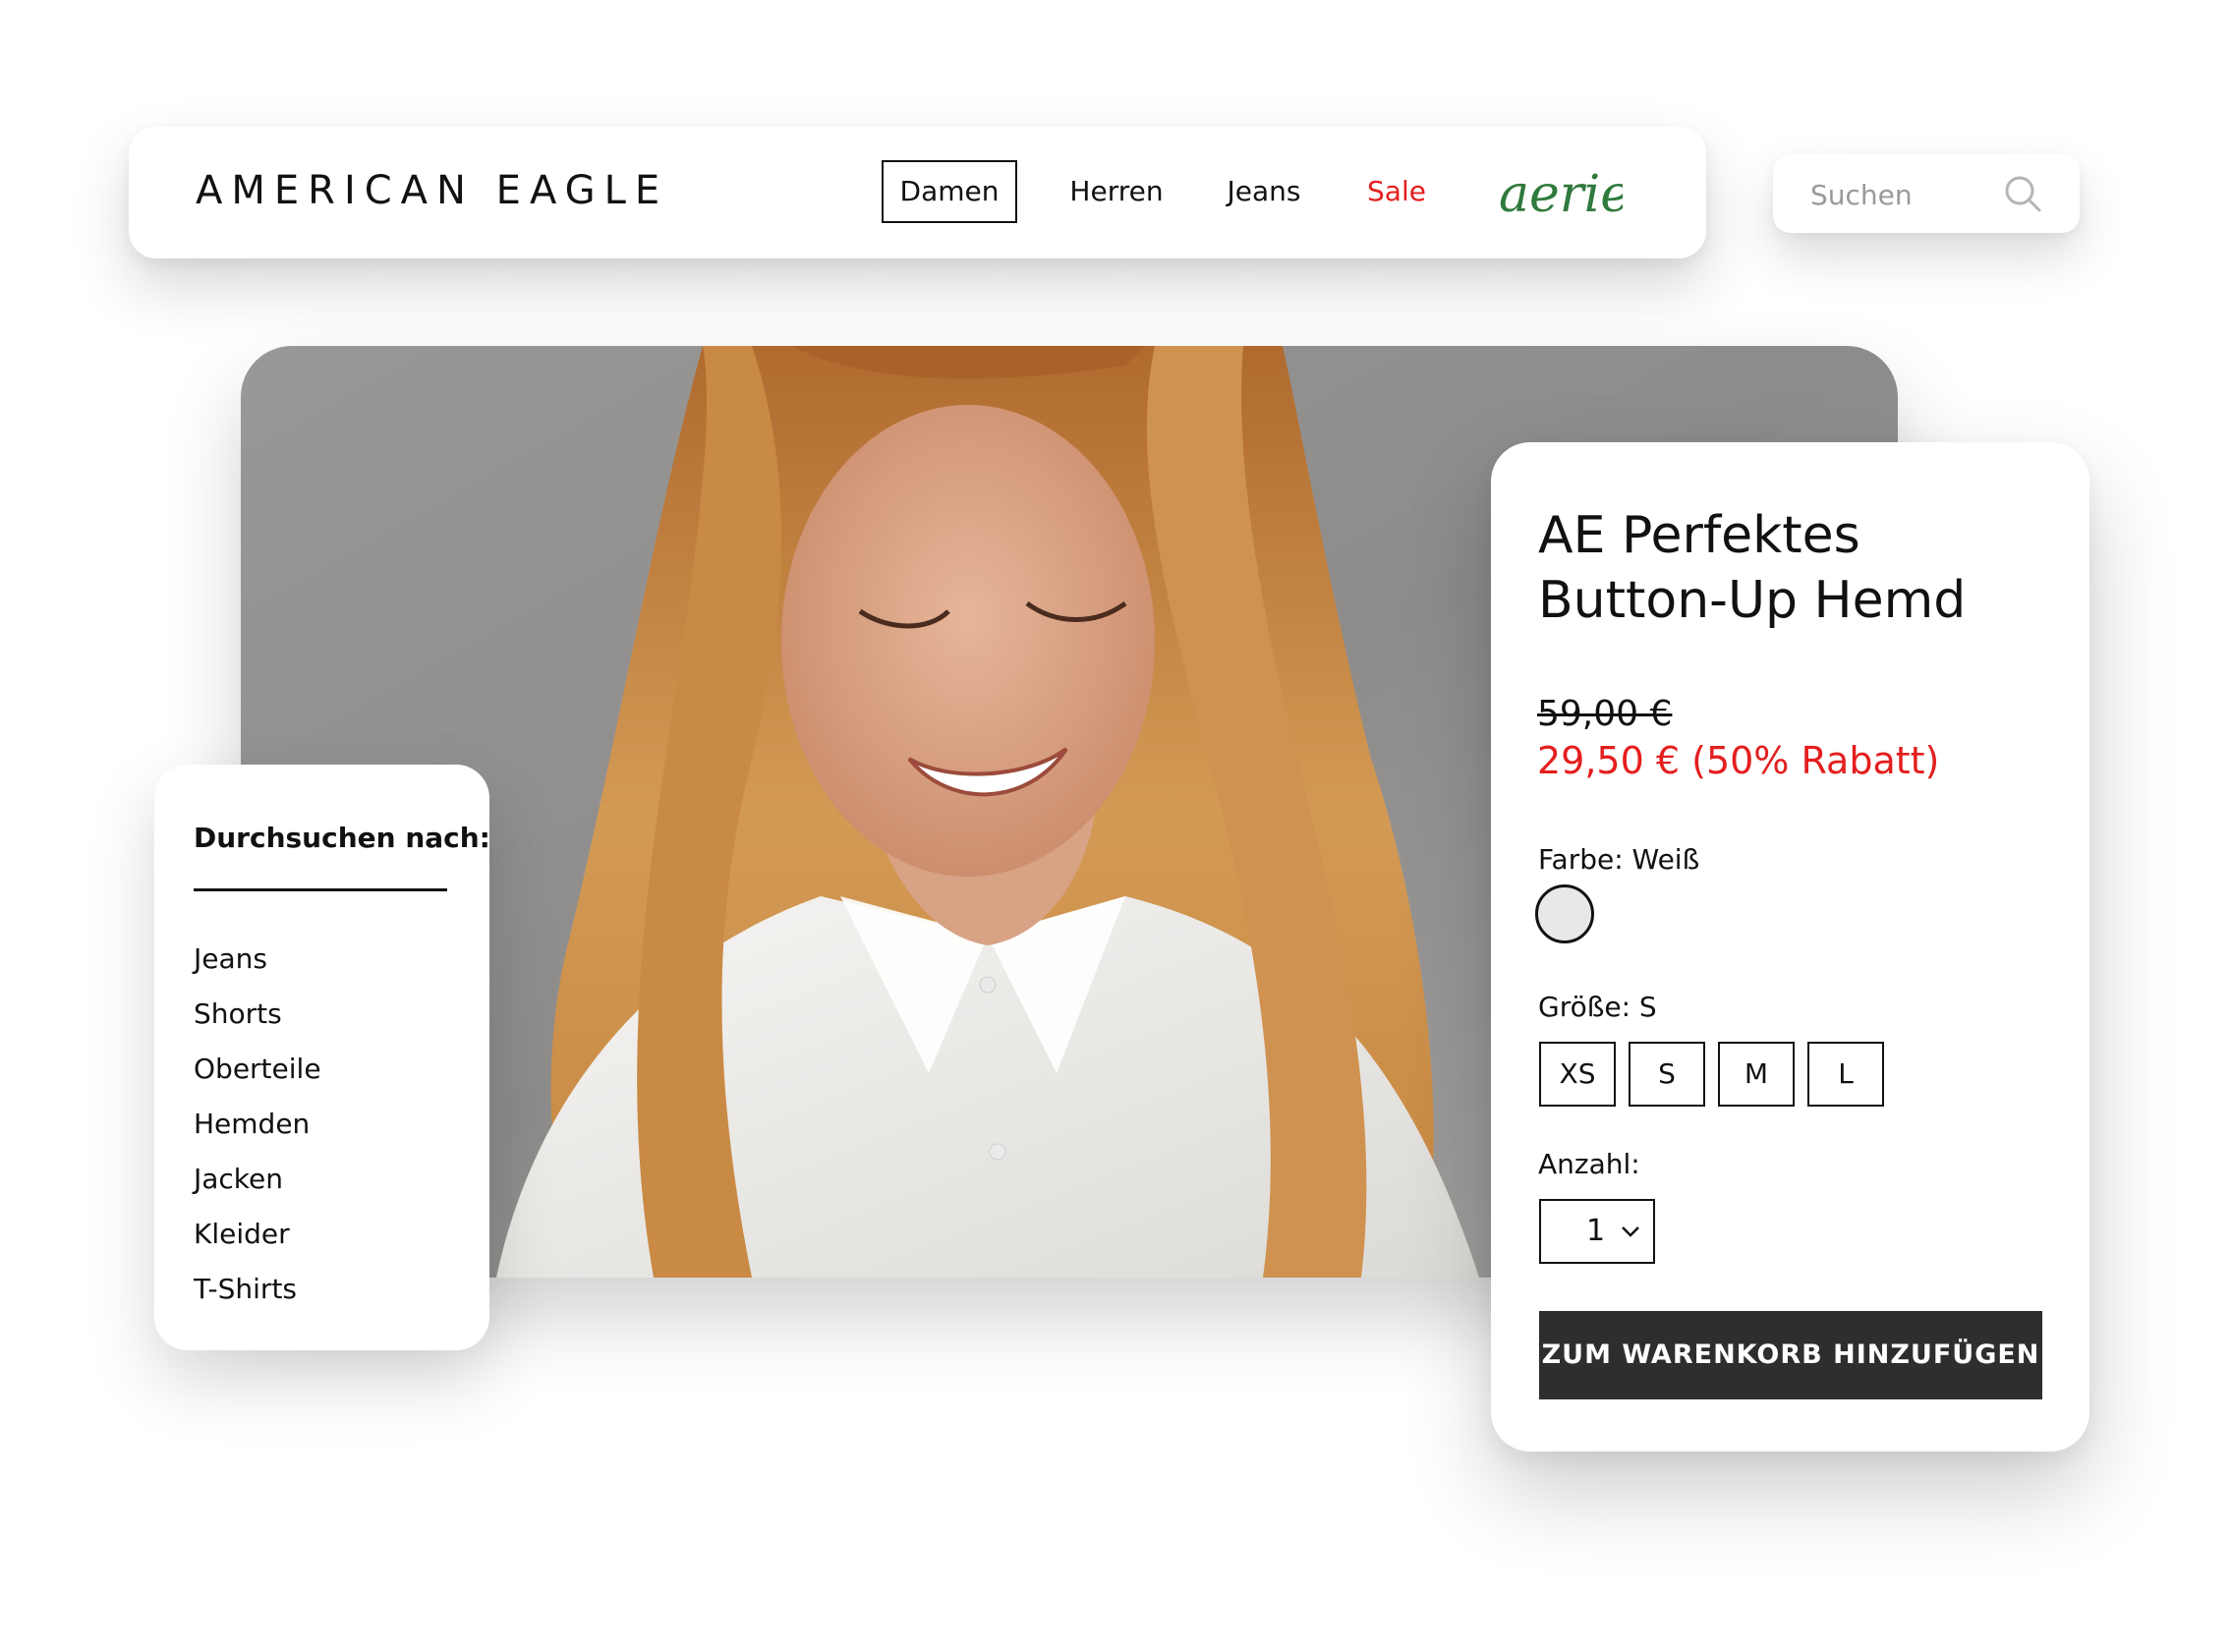  I want to click on nav-item-damen: Damen, so click(950, 192).